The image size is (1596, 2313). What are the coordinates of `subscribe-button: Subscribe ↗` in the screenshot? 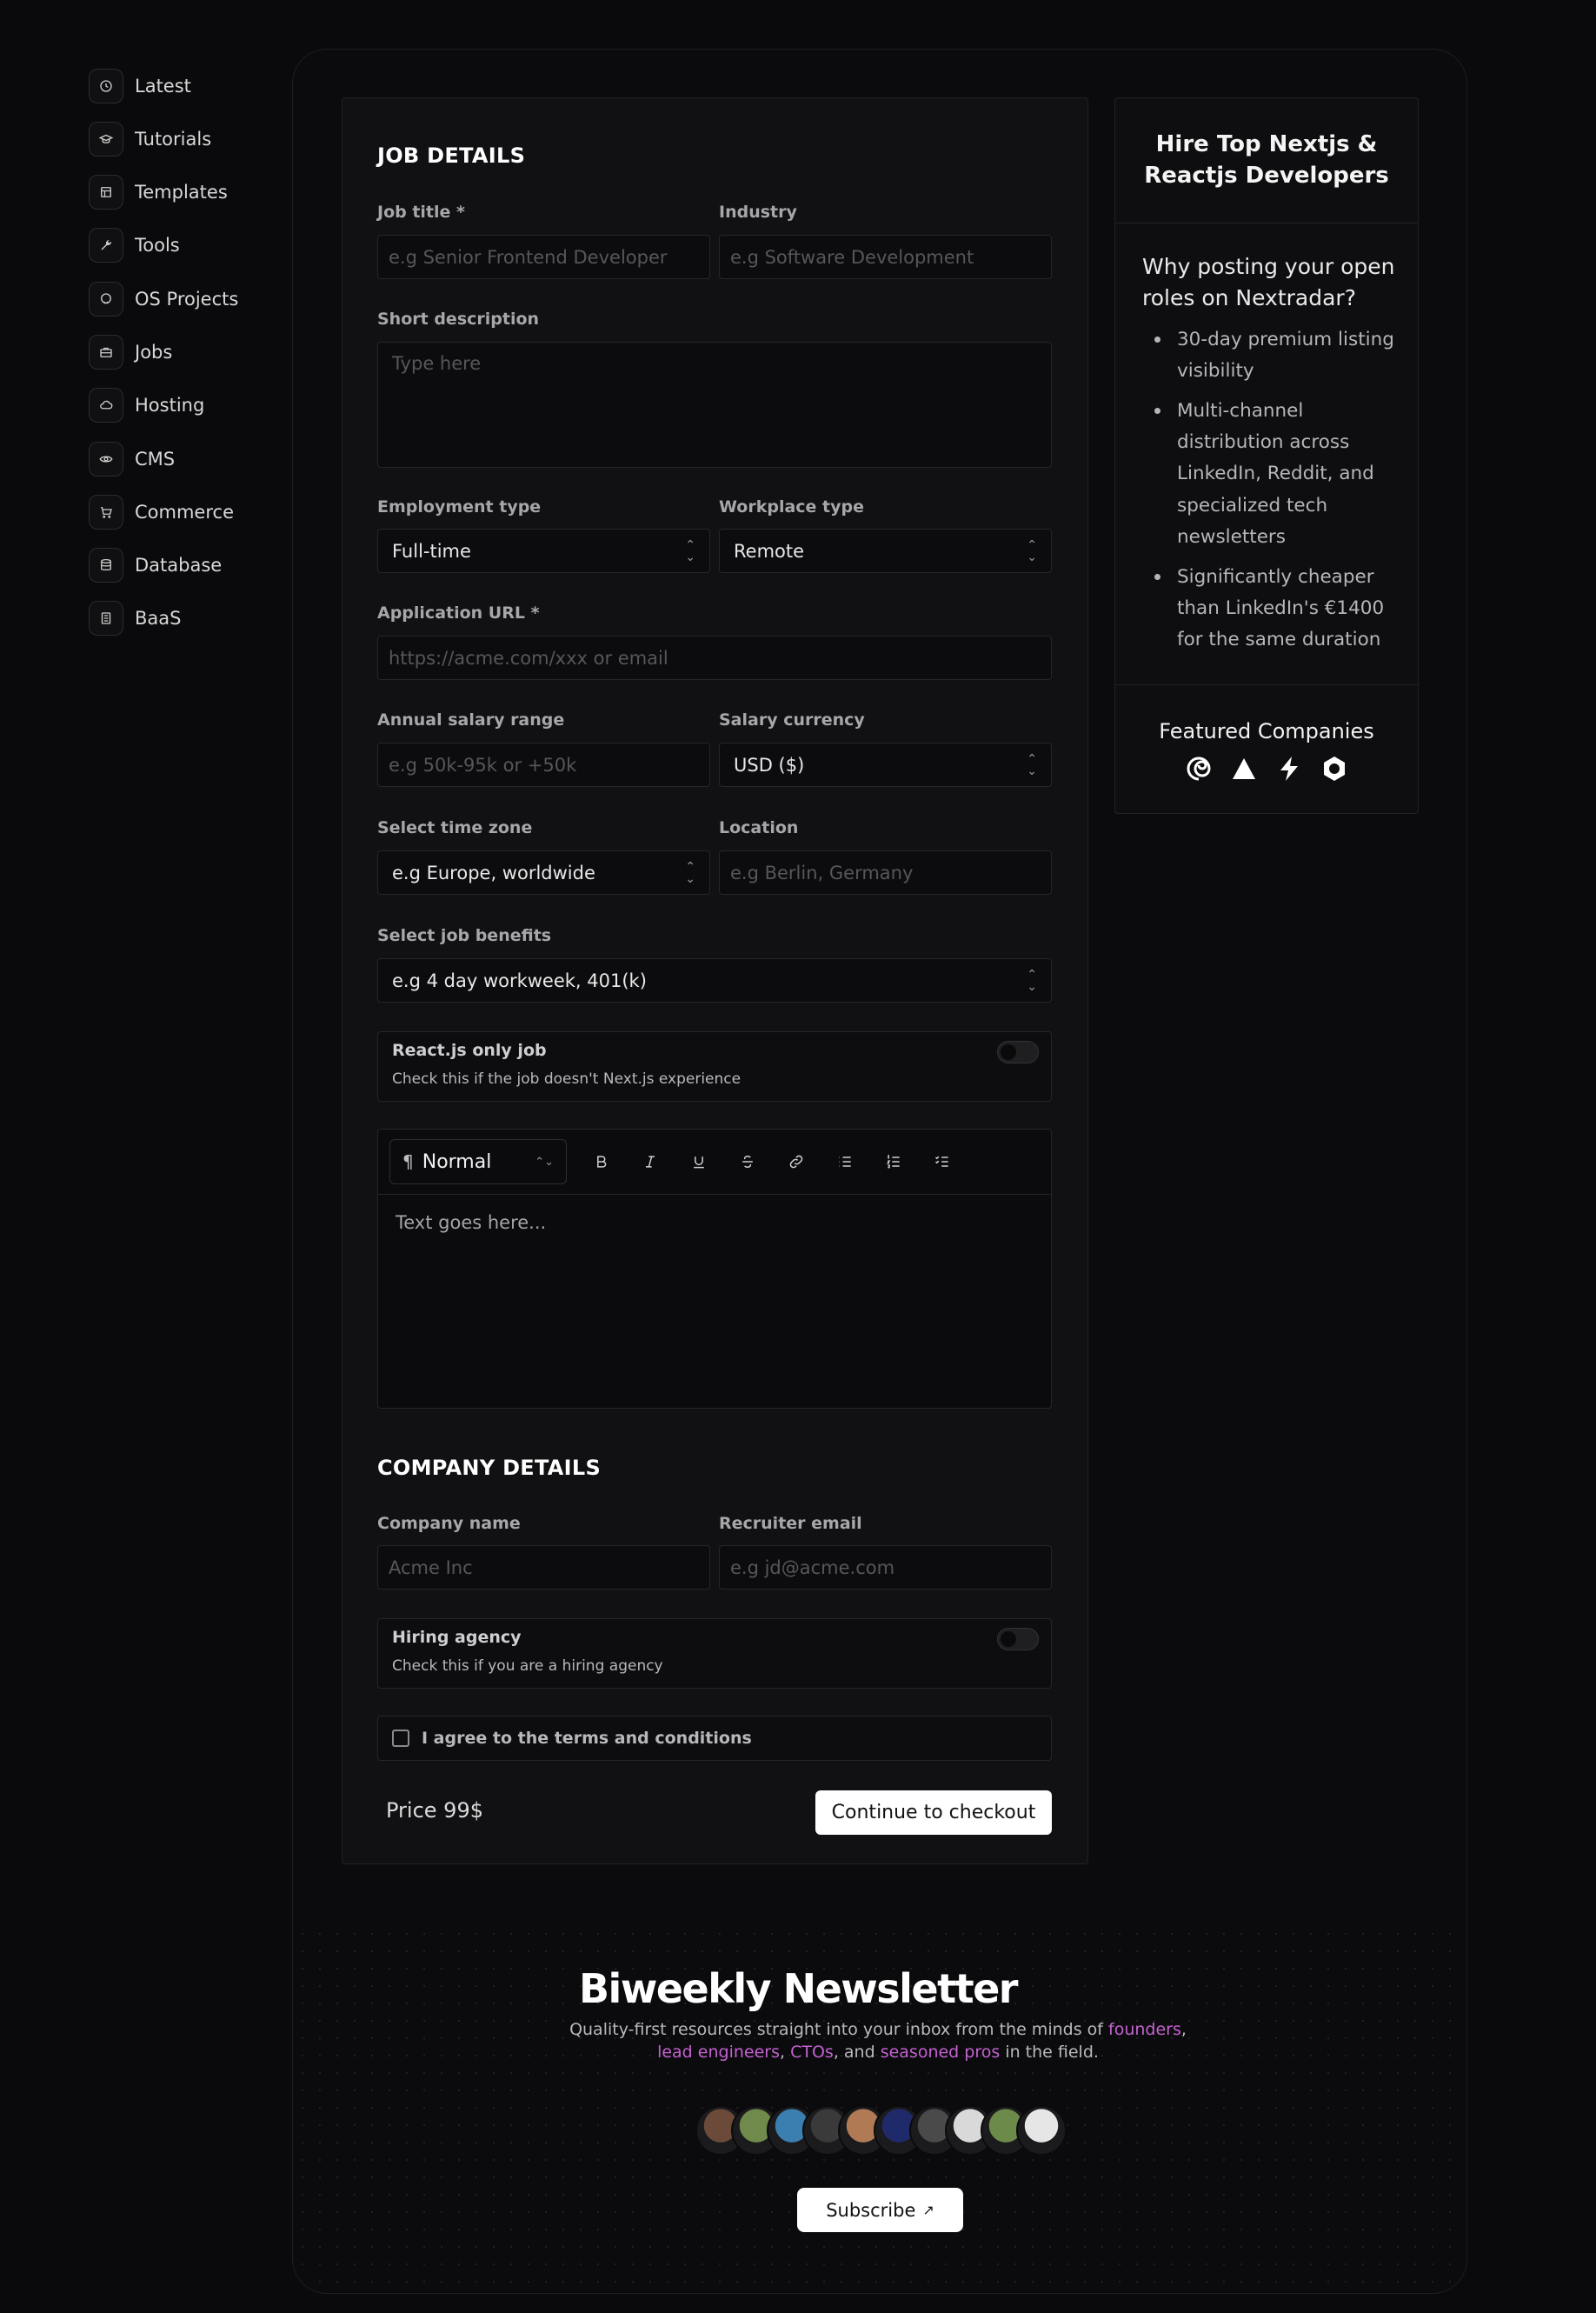 It's located at (880, 2210).